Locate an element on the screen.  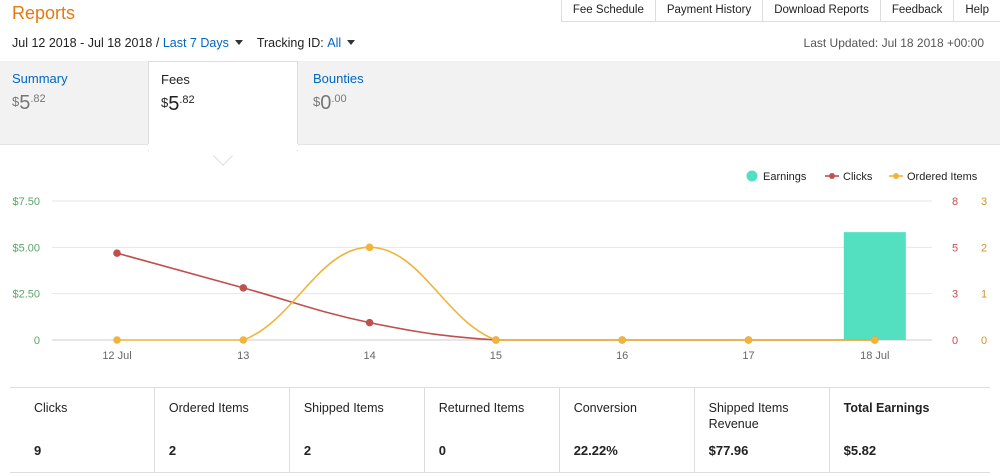
metric-label: Conversion is located at coordinates (605, 408).